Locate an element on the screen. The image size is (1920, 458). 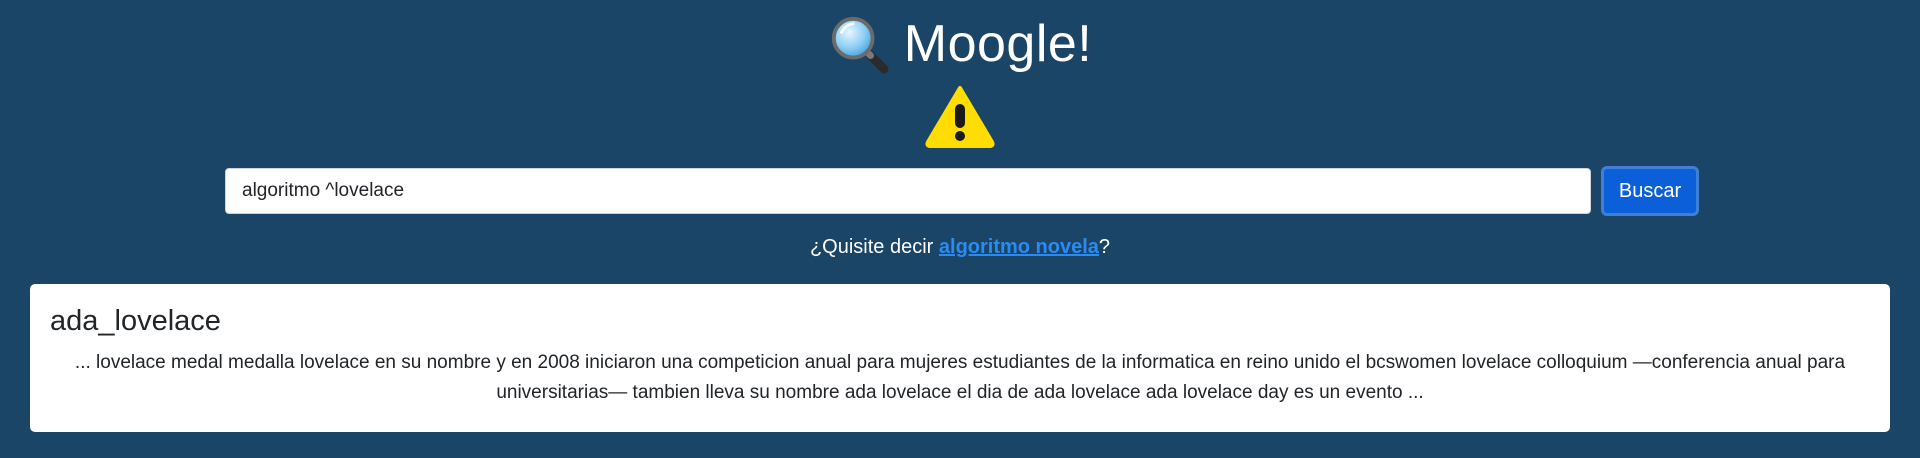
warning-icon is located at coordinates (960, 117).